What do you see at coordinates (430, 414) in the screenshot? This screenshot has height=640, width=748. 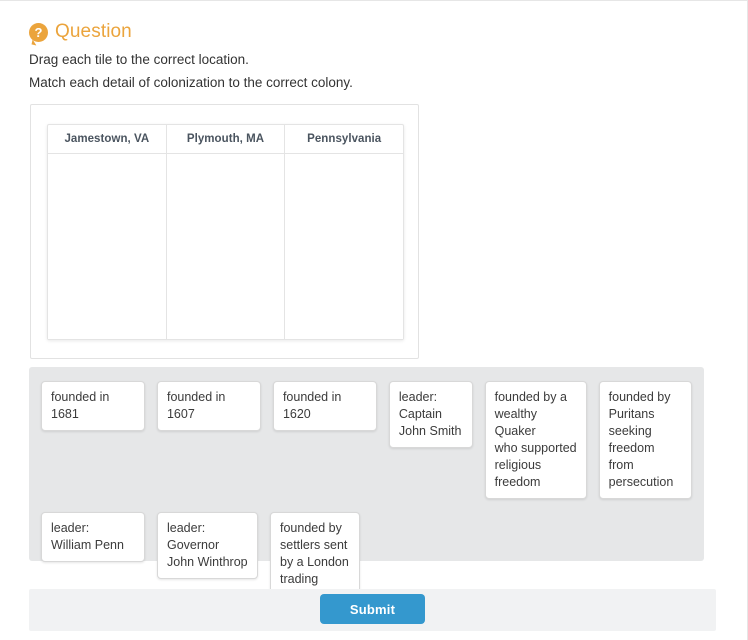 I see `tile: leader: Captain John Smith` at bounding box center [430, 414].